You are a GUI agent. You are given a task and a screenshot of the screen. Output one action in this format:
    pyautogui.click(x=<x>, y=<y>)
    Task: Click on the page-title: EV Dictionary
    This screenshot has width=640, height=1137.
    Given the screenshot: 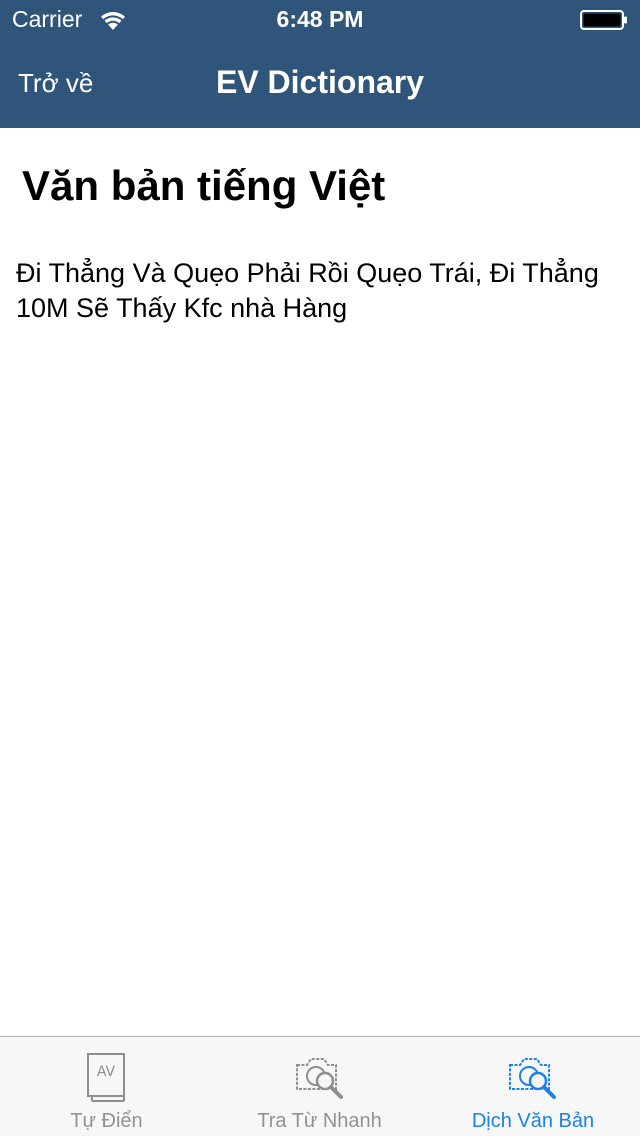 What is the action you would take?
    pyautogui.click(x=320, y=82)
    